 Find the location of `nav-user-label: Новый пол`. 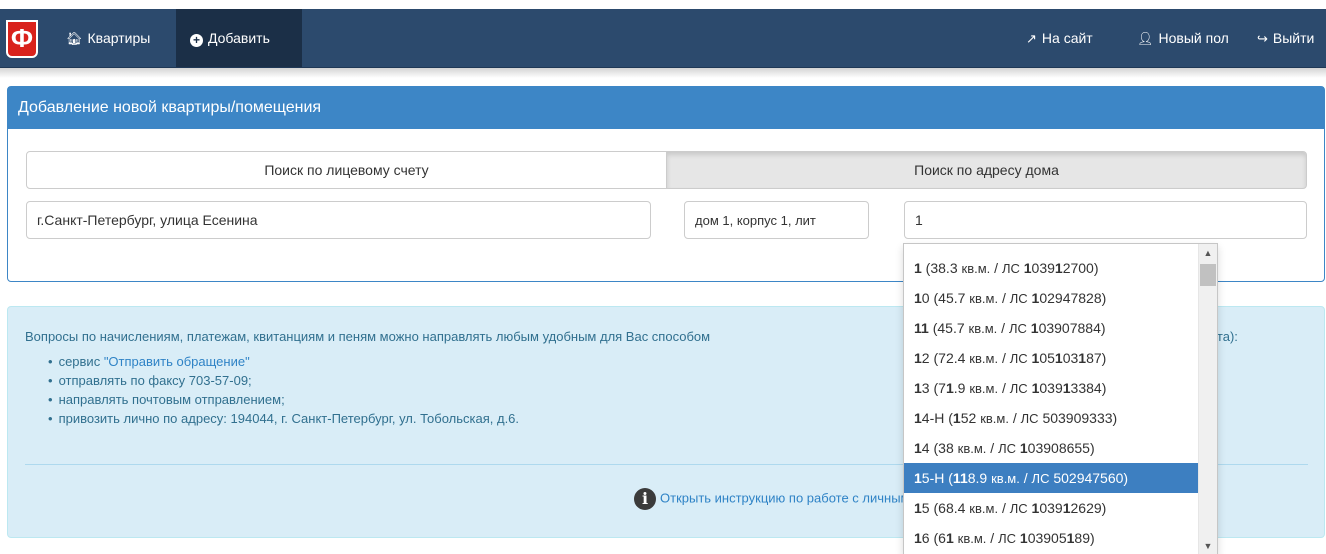

nav-user-label: Новый пол is located at coordinates (1193, 38).